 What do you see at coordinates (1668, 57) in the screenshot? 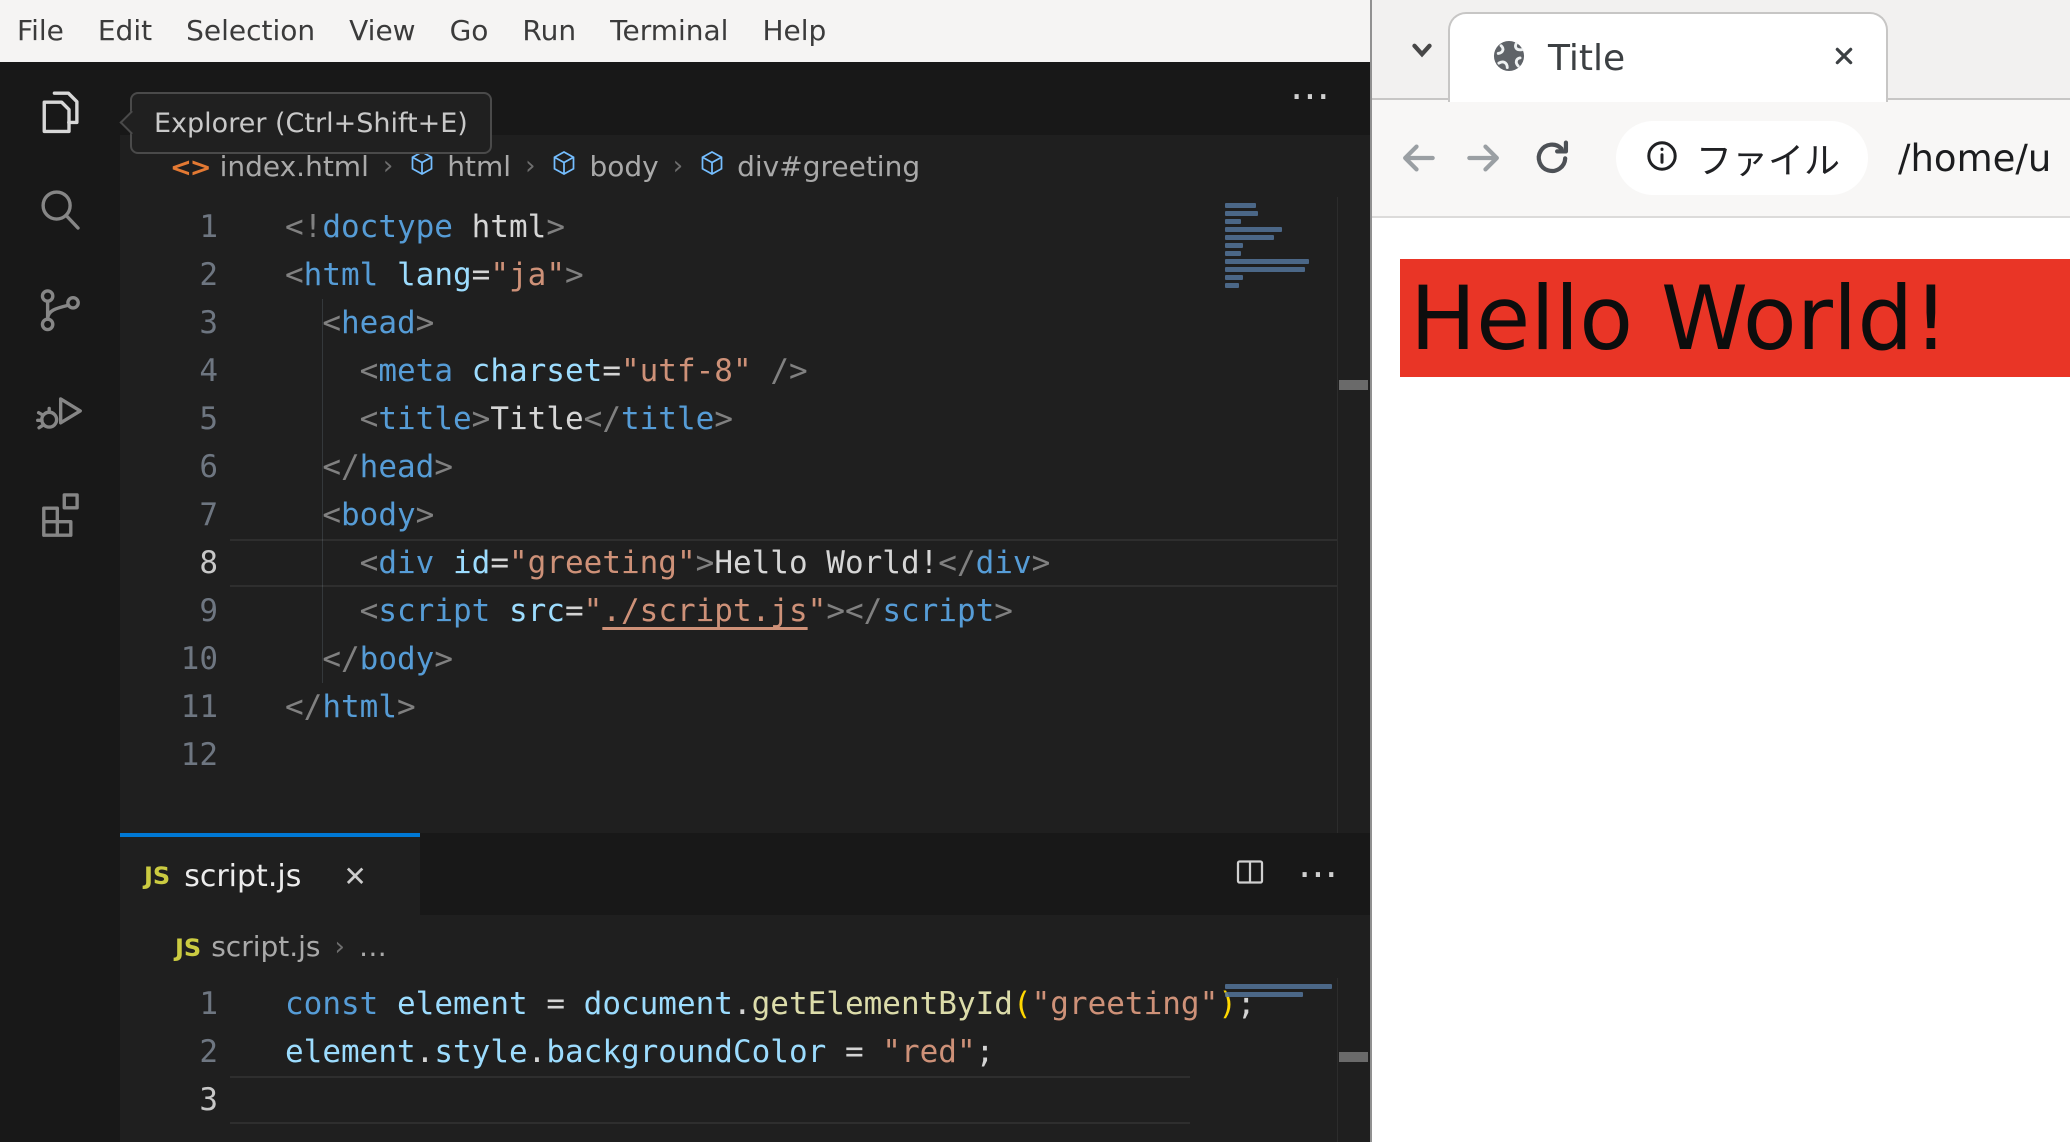
I see `browser-tab-title: Title` at bounding box center [1668, 57].